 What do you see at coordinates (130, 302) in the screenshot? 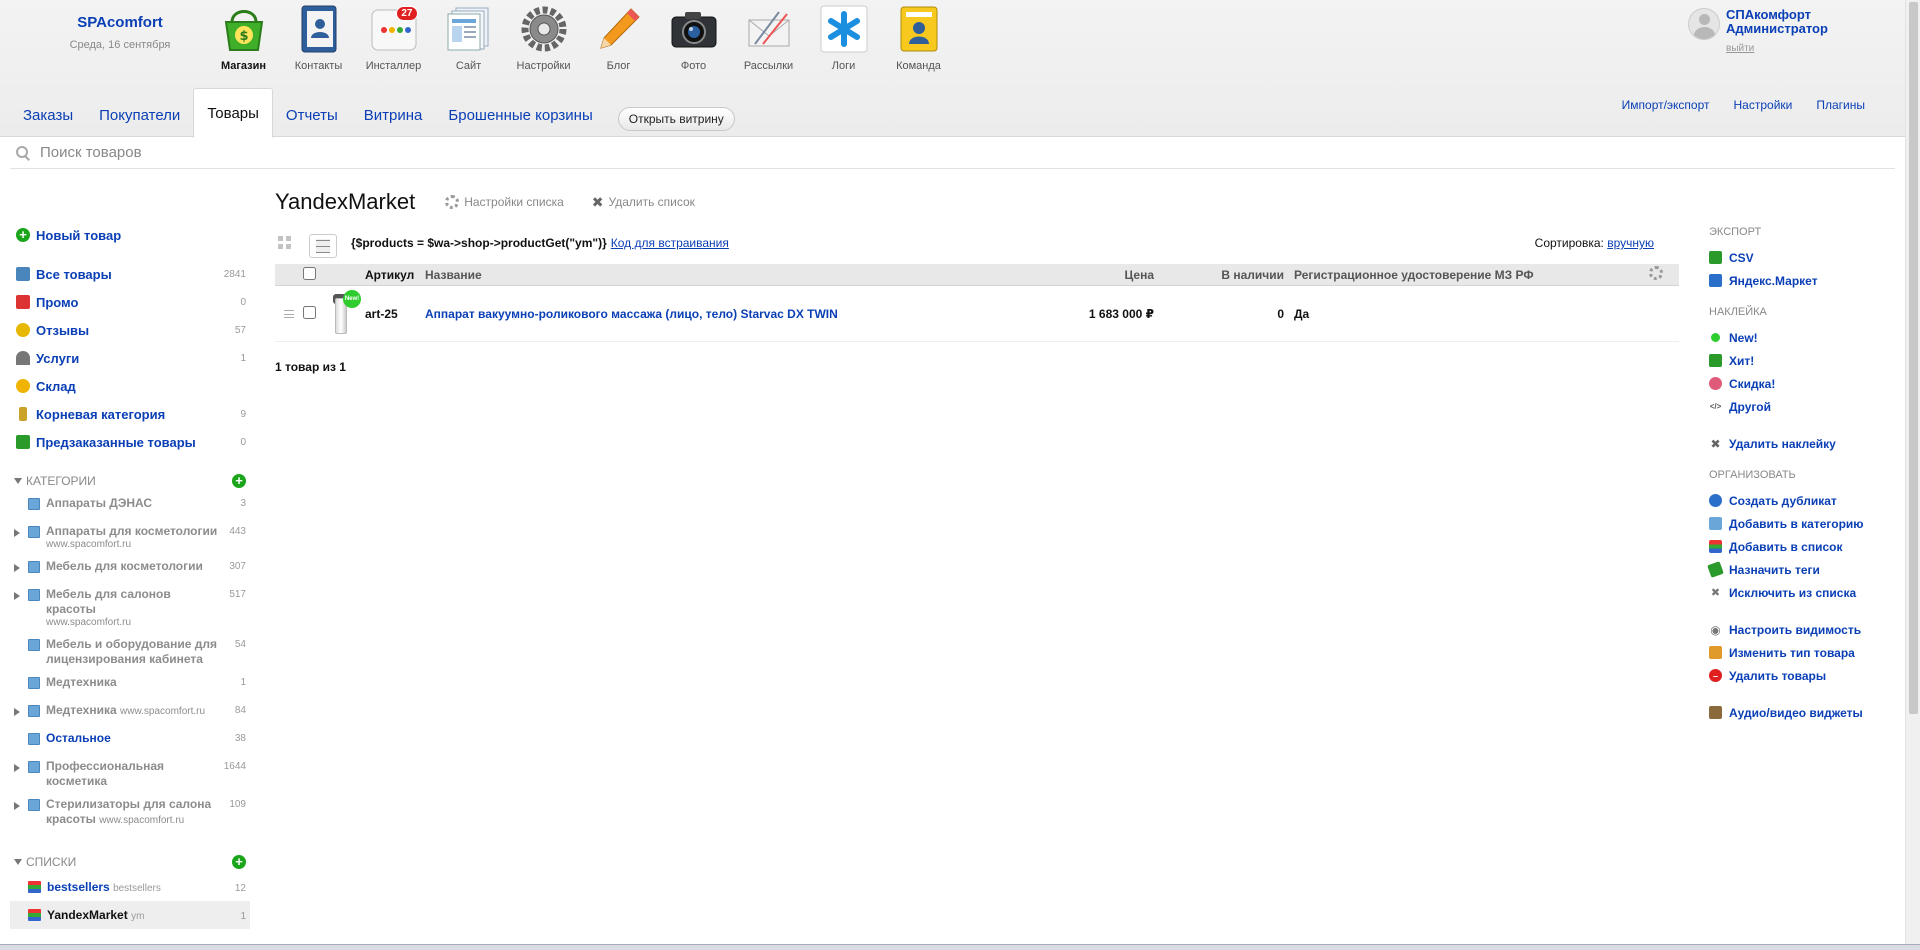
I see `sidebar-item-promo: Промо 0` at bounding box center [130, 302].